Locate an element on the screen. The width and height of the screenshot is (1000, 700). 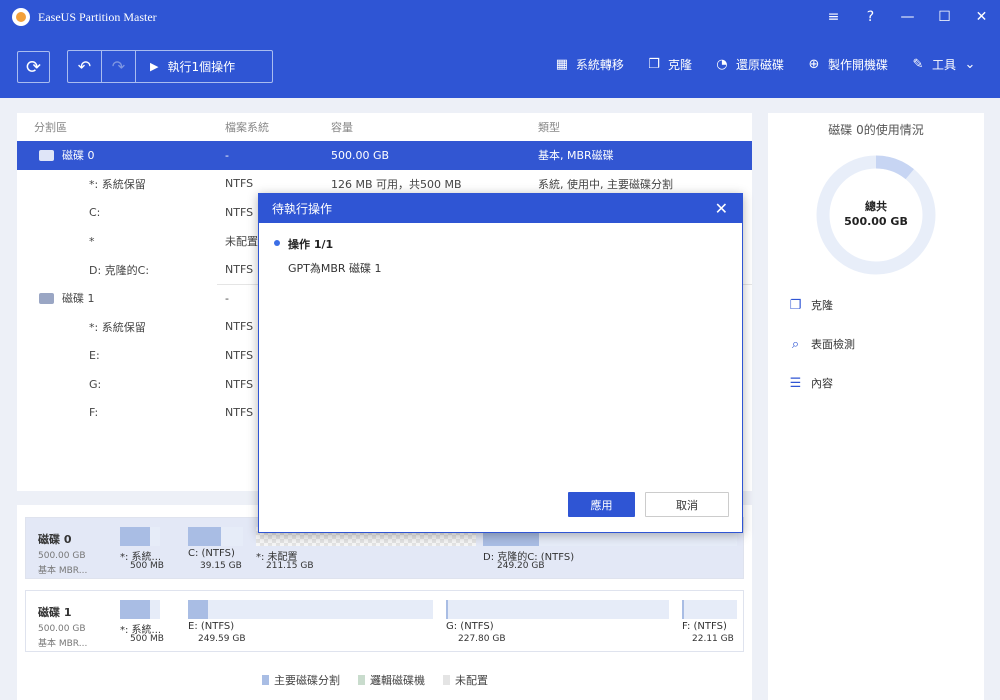
legend-unallocated-swatch is located at coordinates (446, 680).